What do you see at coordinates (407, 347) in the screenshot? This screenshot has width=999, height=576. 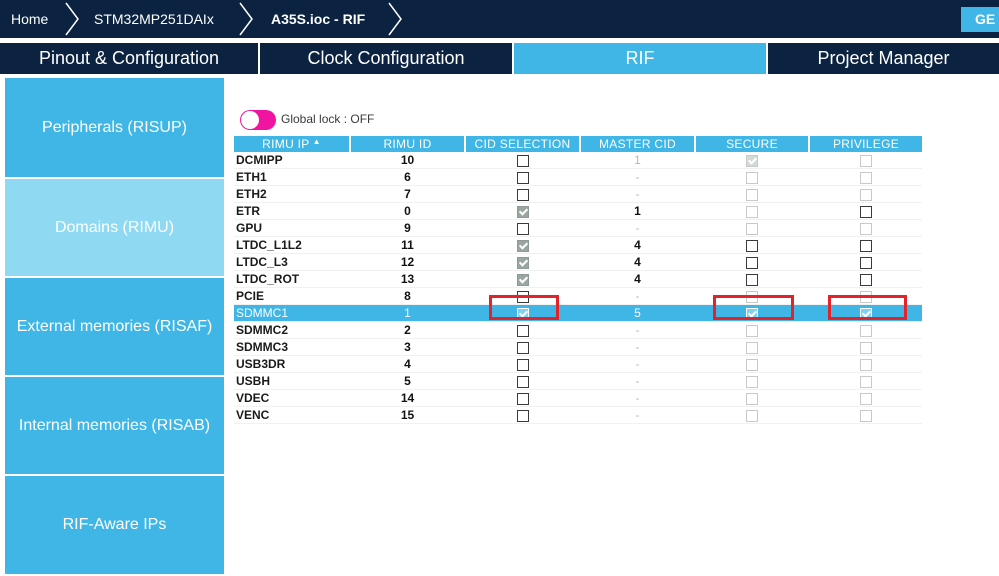 I see `rimu-id-cell: 3` at bounding box center [407, 347].